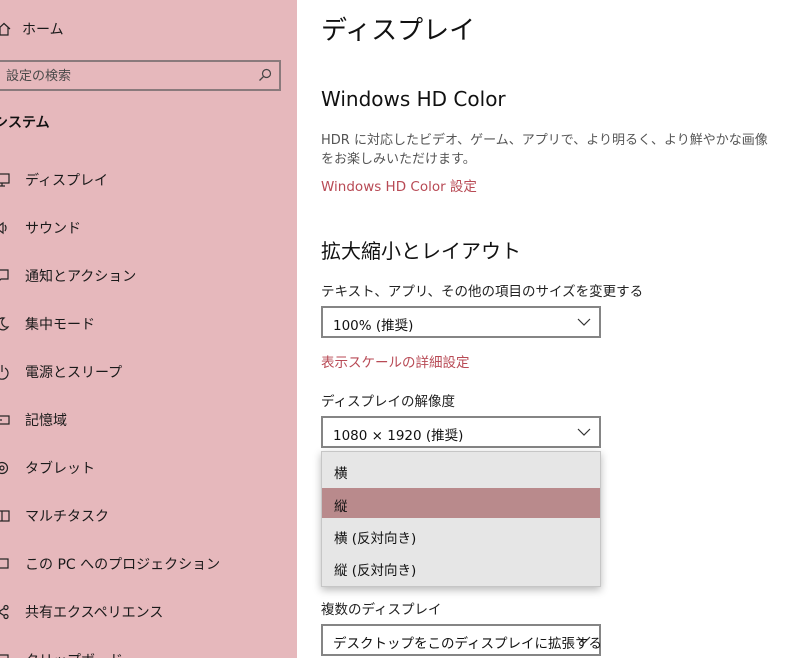 The width and height of the screenshot is (790, 658). What do you see at coordinates (148, 228) in the screenshot?
I see `sidebar-item-sound: サウンド` at bounding box center [148, 228].